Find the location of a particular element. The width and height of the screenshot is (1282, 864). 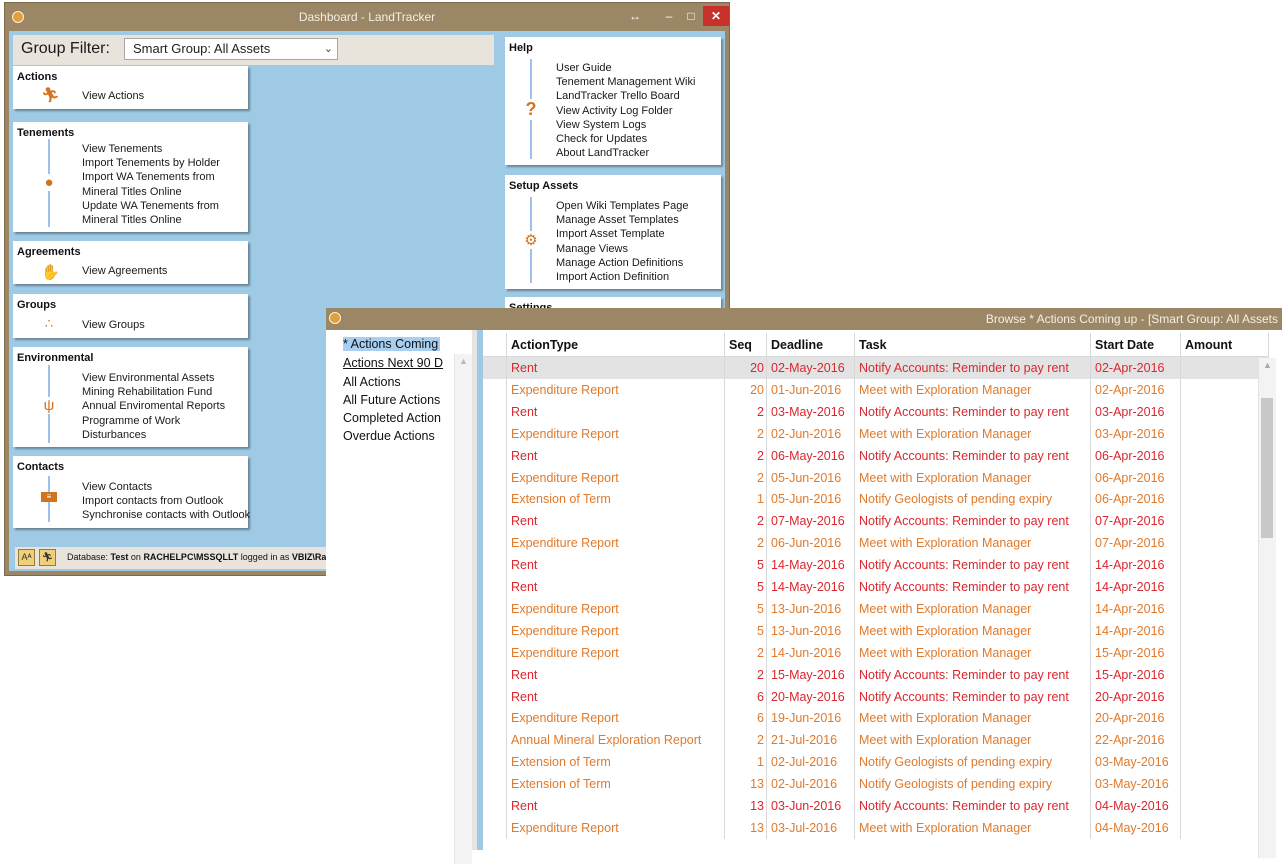

grid-corner is located at coordinates (495, 345).